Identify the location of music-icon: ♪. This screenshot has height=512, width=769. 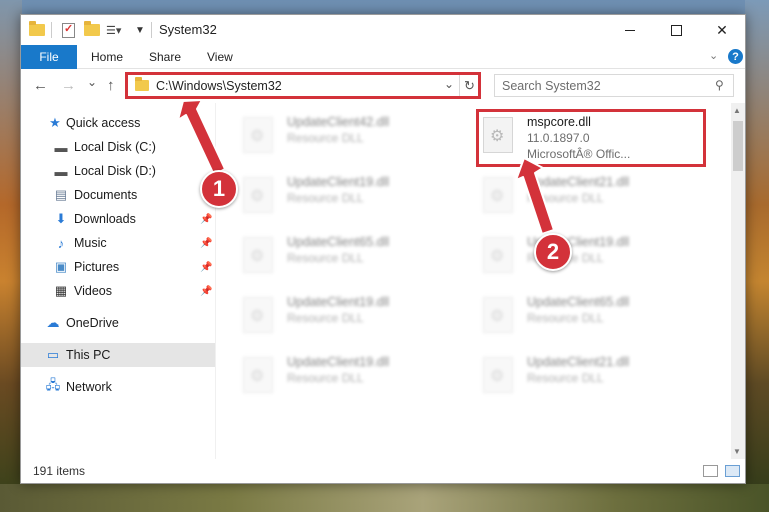
(61, 243).